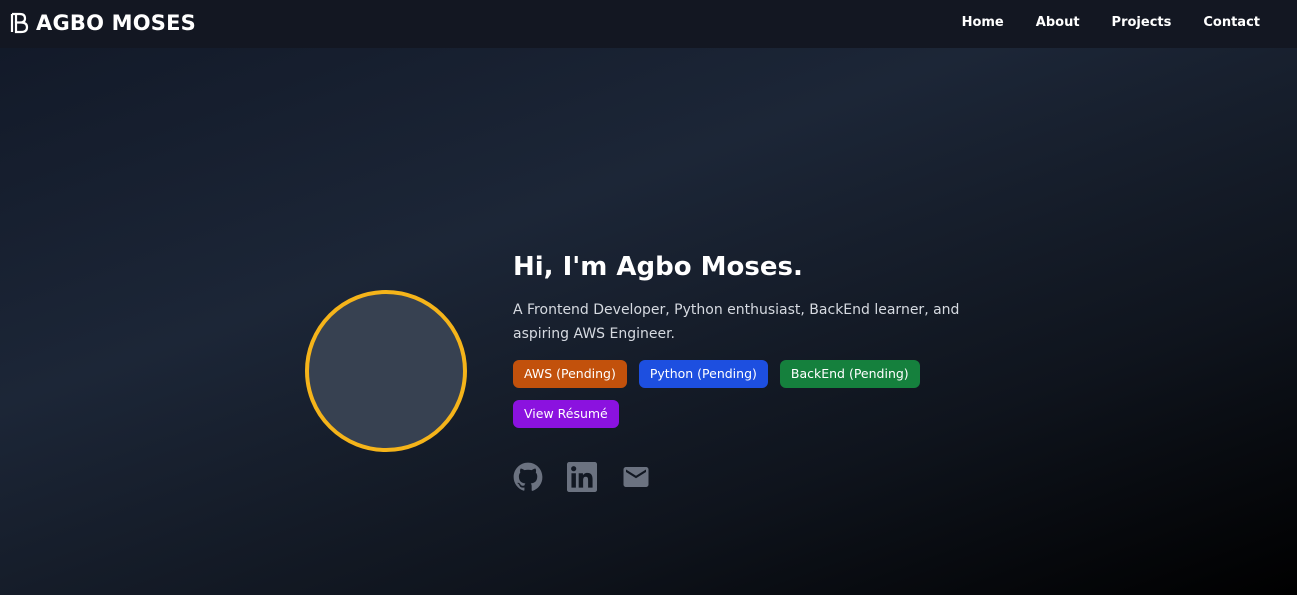  What do you see at coordinates (566, 414) in the screenshot?
I see `view-resume-button: View Résumé` at bounding box center [566, 414].